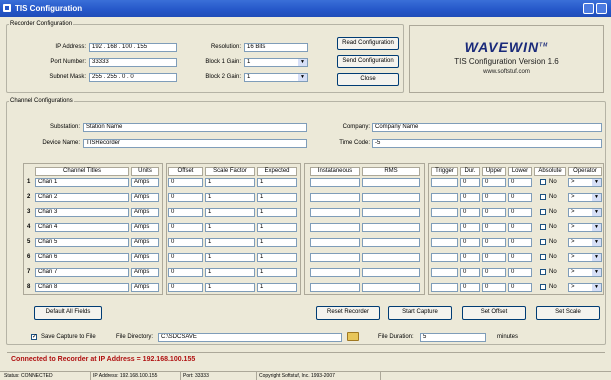 This screenshot has height=380, width=611. What do you see at coordinates (82, 197) in the screenshot?
I see `channel-title-input: Chan 2` at bounding box center [82, 197].